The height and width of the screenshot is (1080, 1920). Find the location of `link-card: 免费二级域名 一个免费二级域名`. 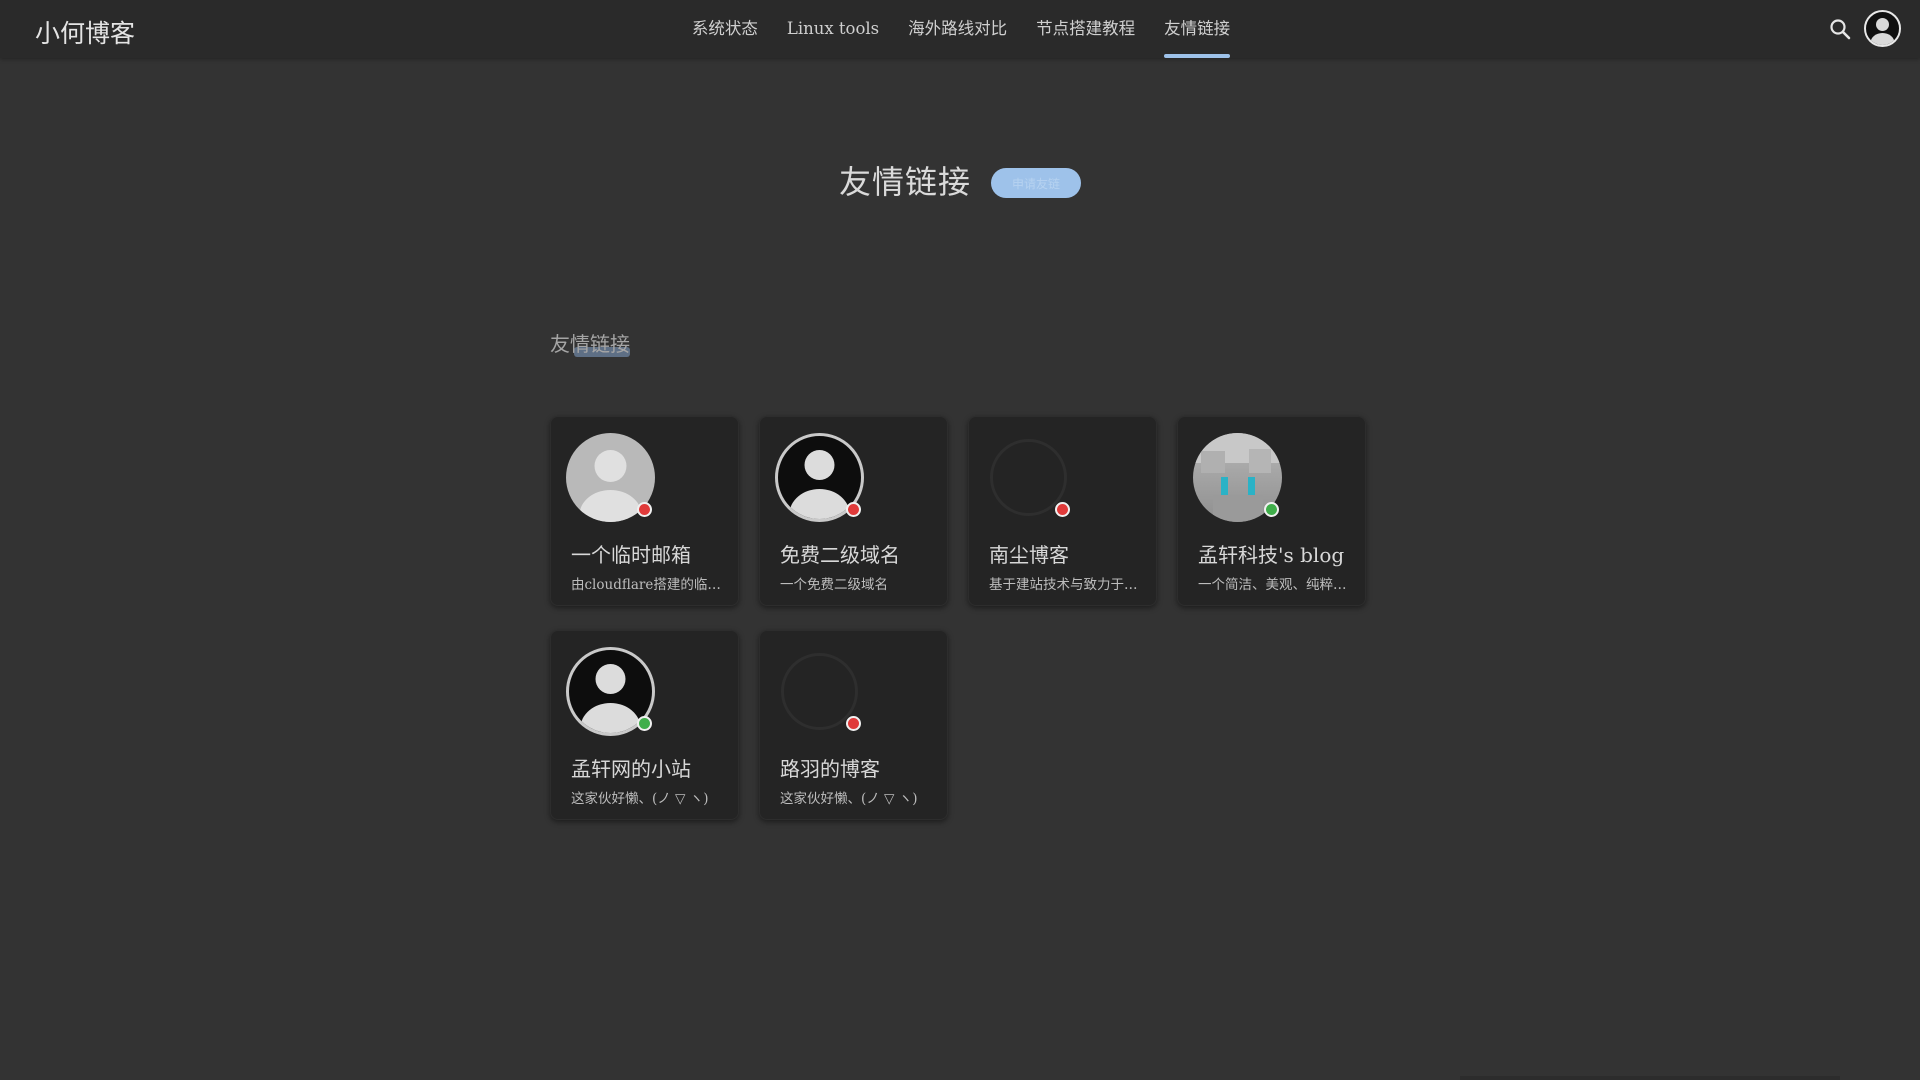

link-card: 免费二级域名 一个免费二级域名 is located at coordinates (853, 511).